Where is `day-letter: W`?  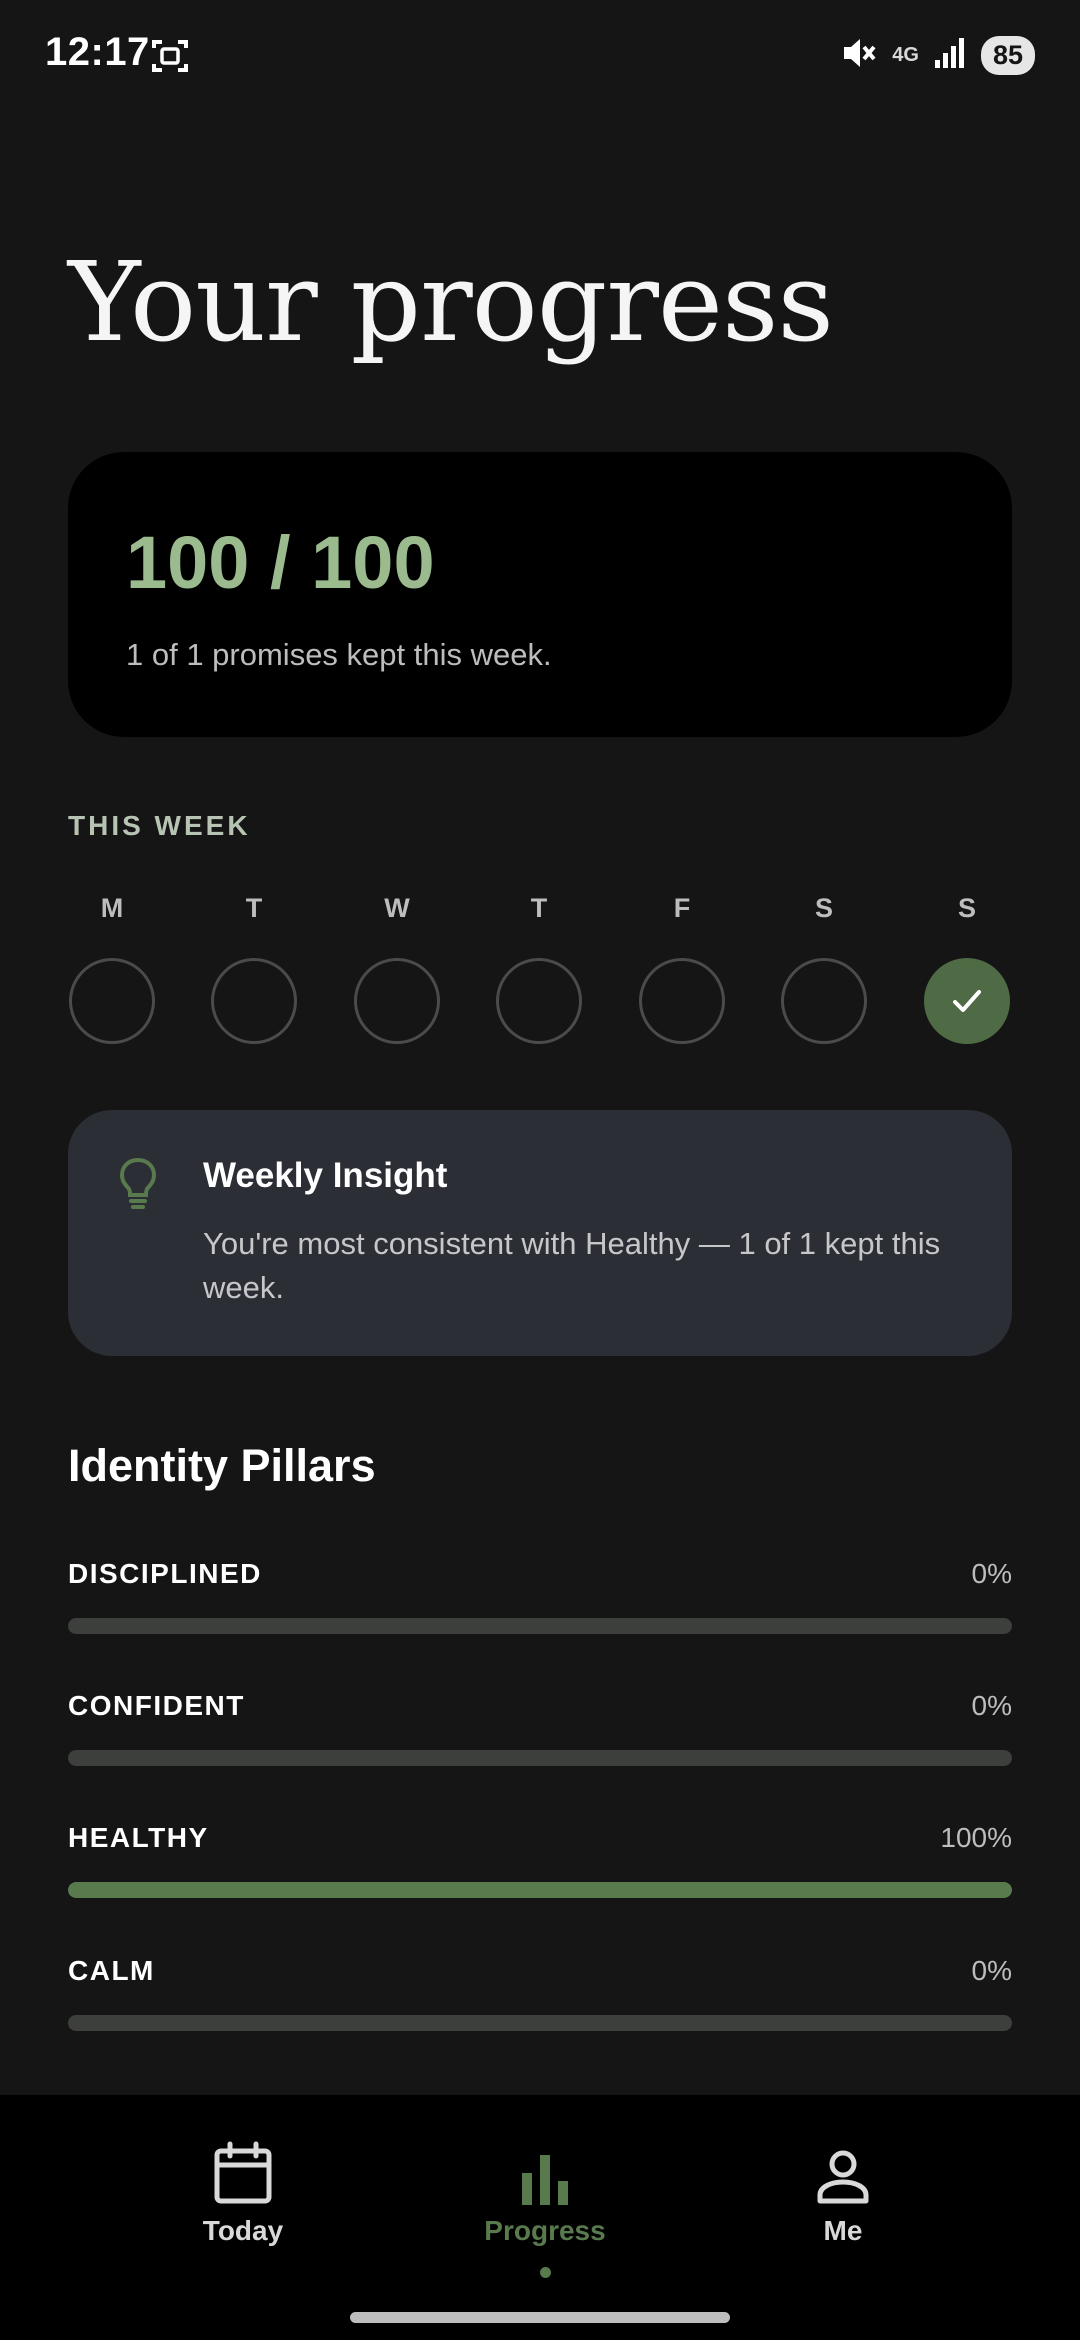
day-letter: W is located at coordinates (397, 908).